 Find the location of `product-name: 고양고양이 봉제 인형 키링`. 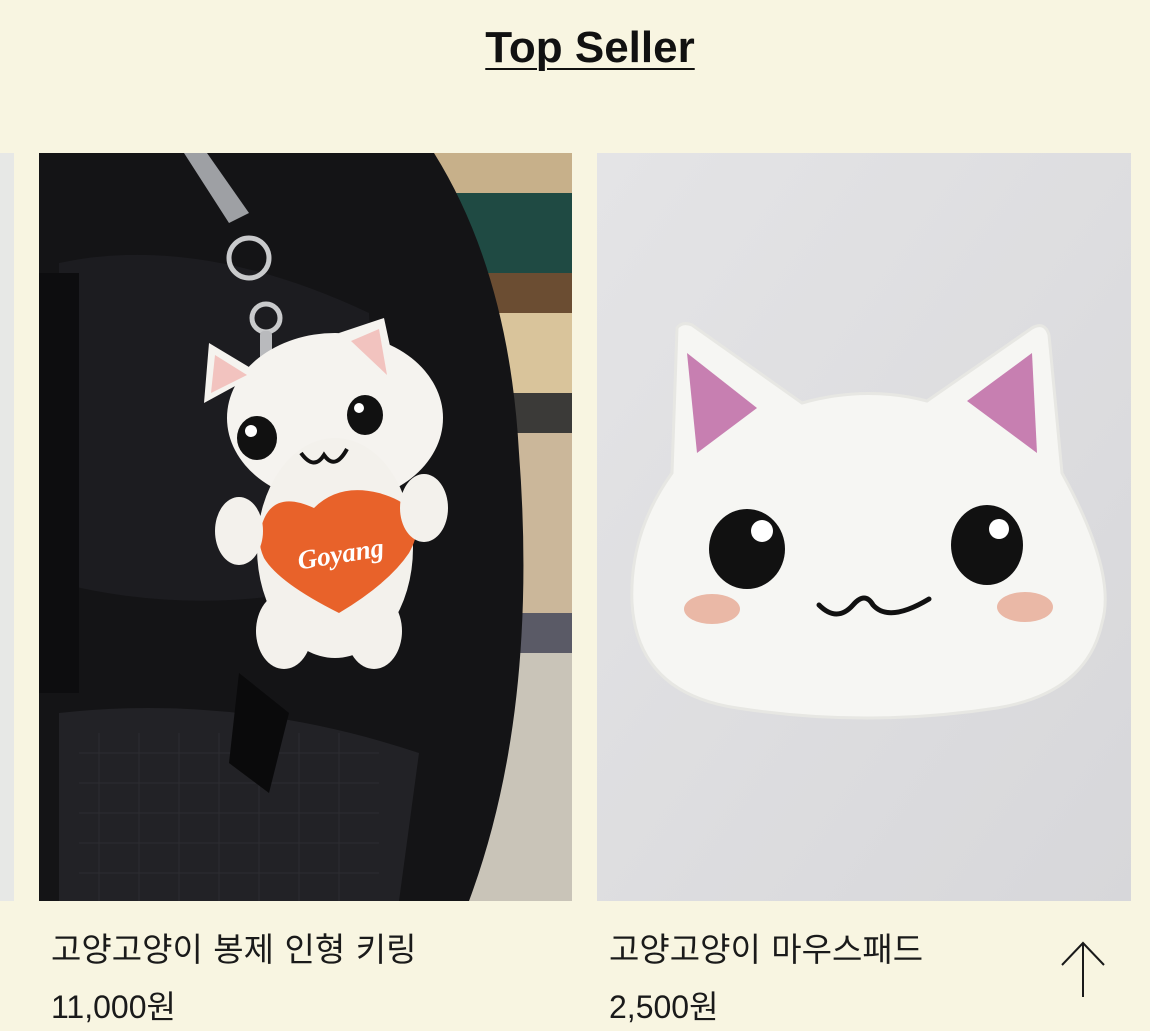

product-name: 고양고양이 봉제 인형 키링 is located at coordinates (233, 950).